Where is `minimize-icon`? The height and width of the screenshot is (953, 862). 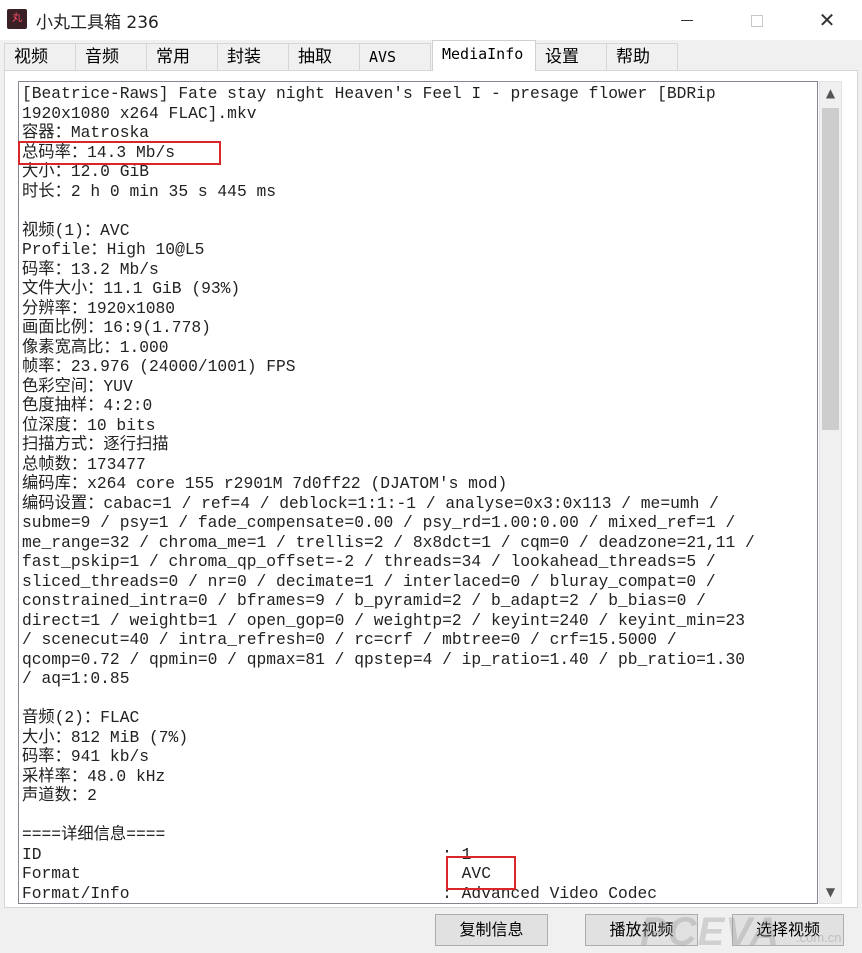 minimize-icon is located at coordinates (687, 20).